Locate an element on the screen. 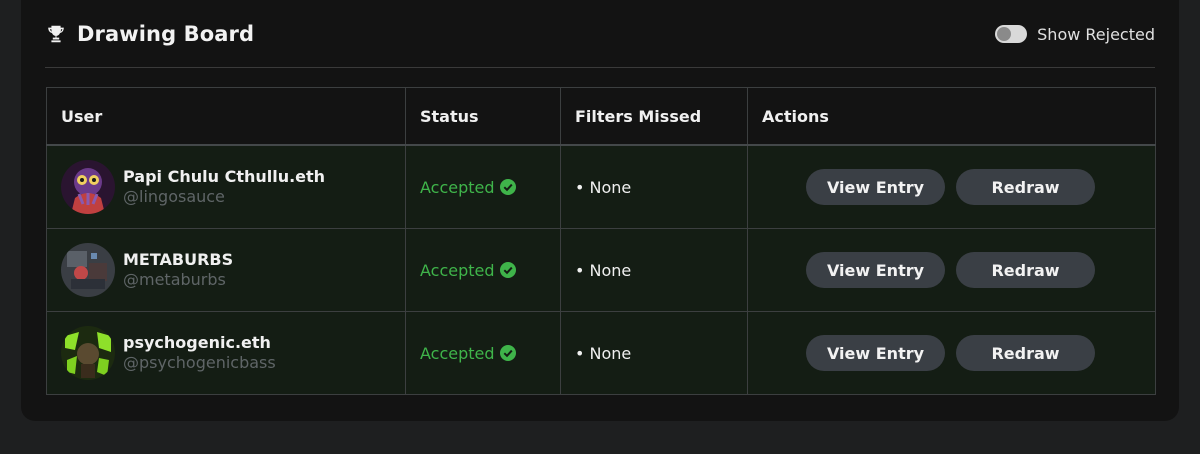 The width and height of the screenshot is (1200, 454). trophy-icon is located at coordinates (56, 34).